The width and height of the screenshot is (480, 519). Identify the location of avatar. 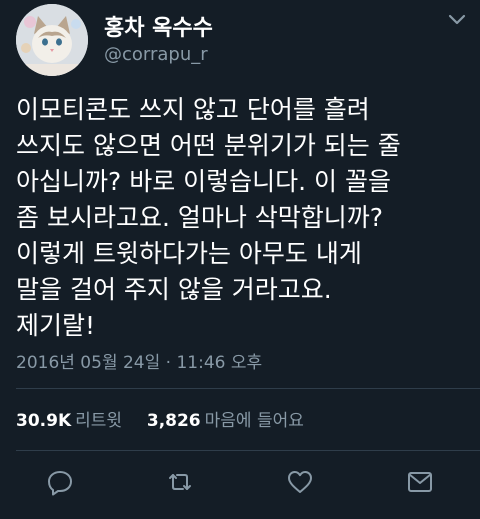
(52, 40).